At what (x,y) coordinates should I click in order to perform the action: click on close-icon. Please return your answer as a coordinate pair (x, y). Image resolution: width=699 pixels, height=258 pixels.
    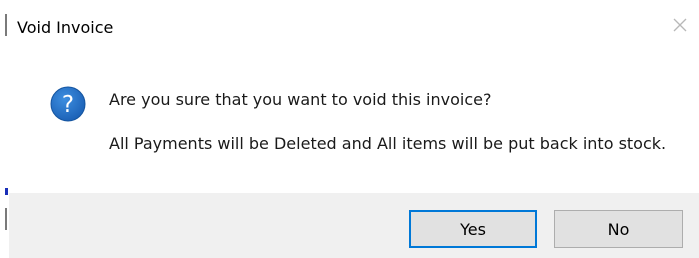
    Looking at the image, I should click on (680, 25).